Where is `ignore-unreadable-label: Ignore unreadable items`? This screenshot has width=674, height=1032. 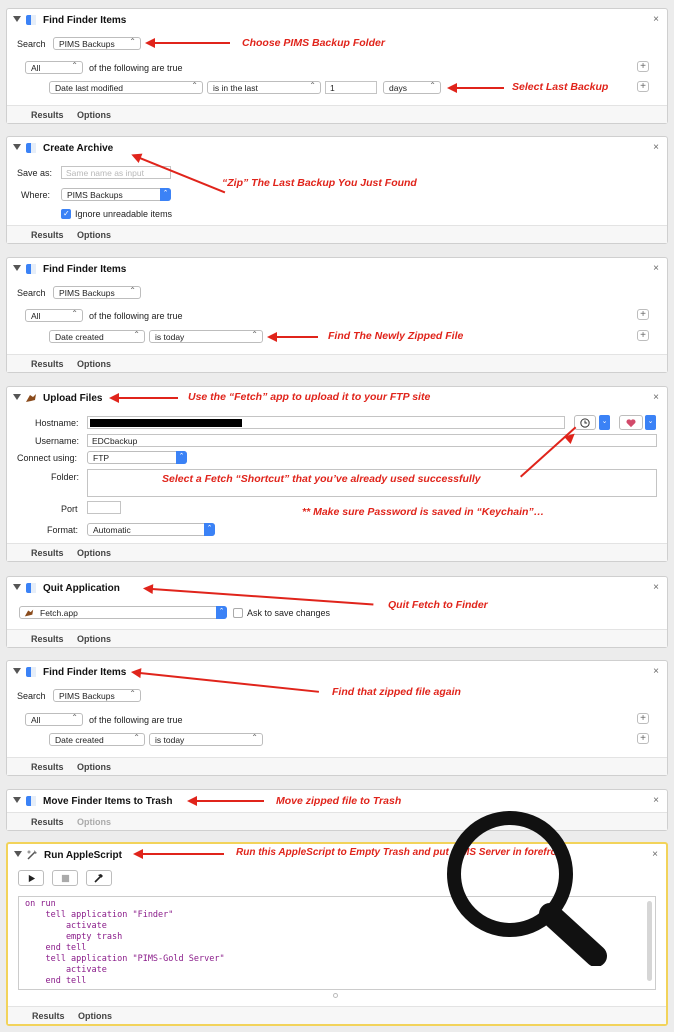 ignore-unreadable-label: Ignore unreadable items is located at coordinates (124, 214).